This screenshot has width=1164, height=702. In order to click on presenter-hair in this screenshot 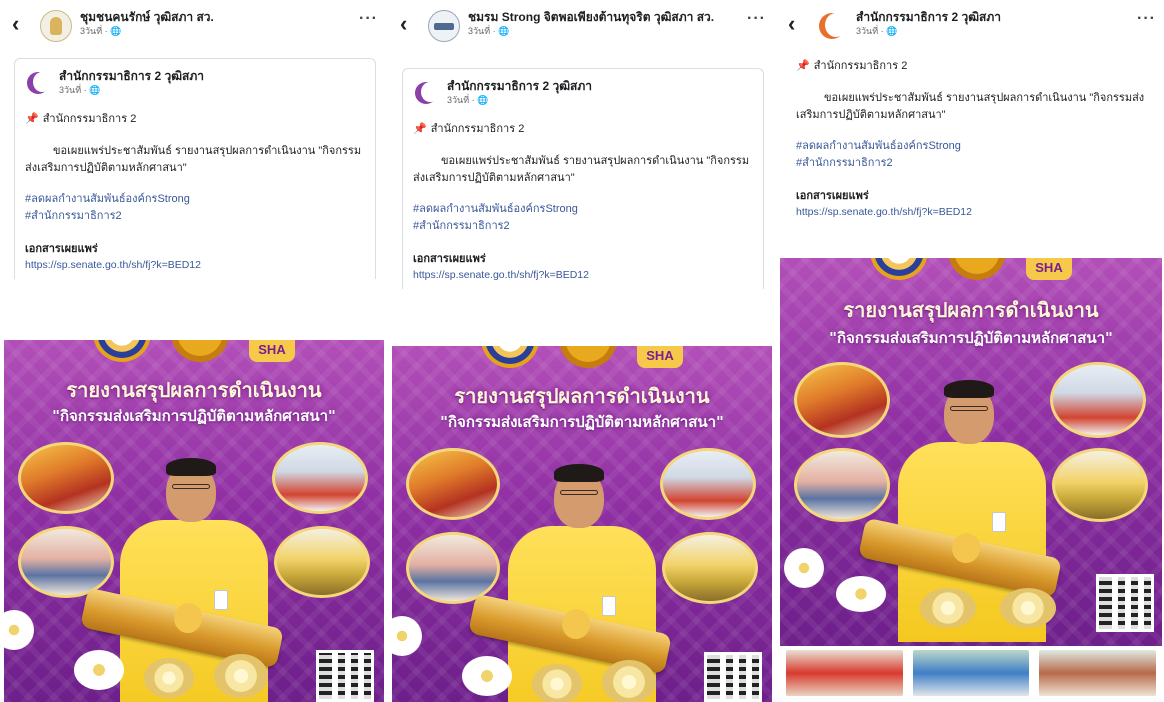, I will do `click(969, 389)`.